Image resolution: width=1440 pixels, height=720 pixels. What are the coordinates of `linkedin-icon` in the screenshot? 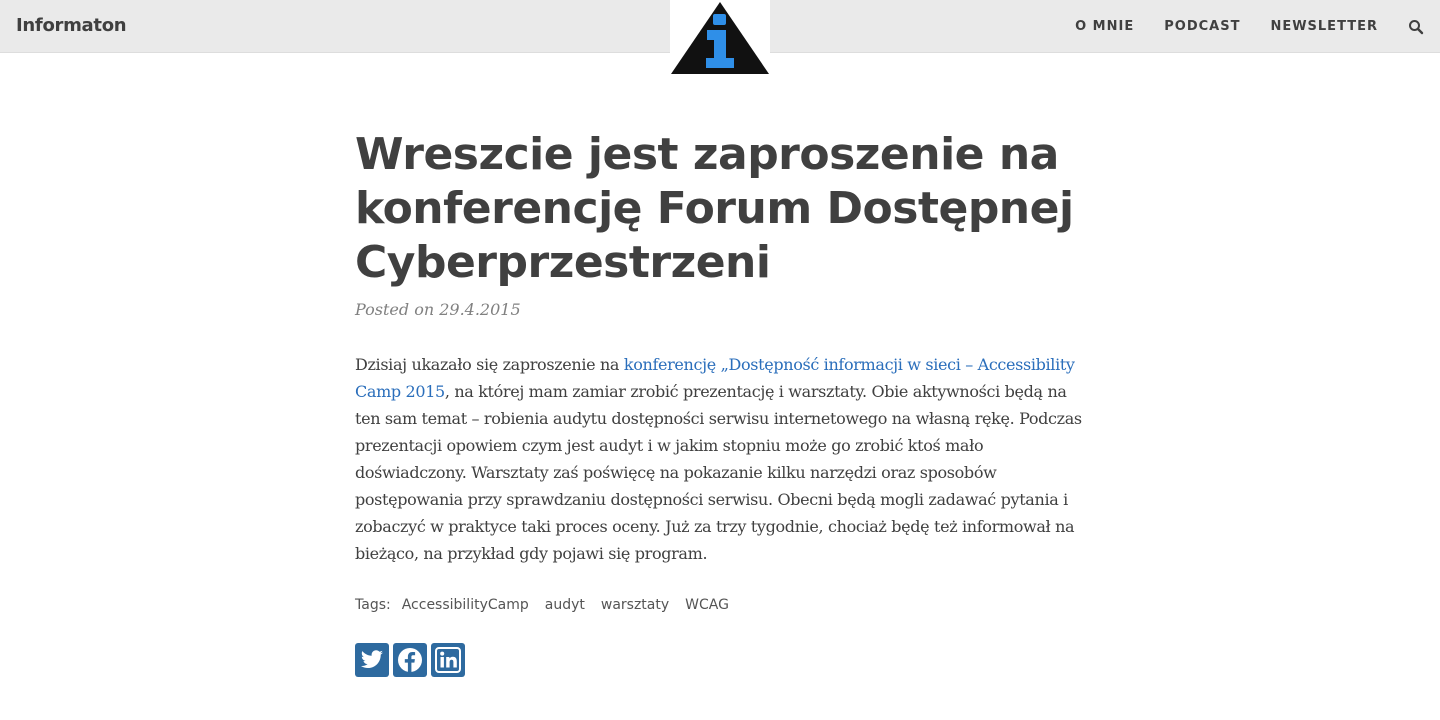 It's located at (448, 660).